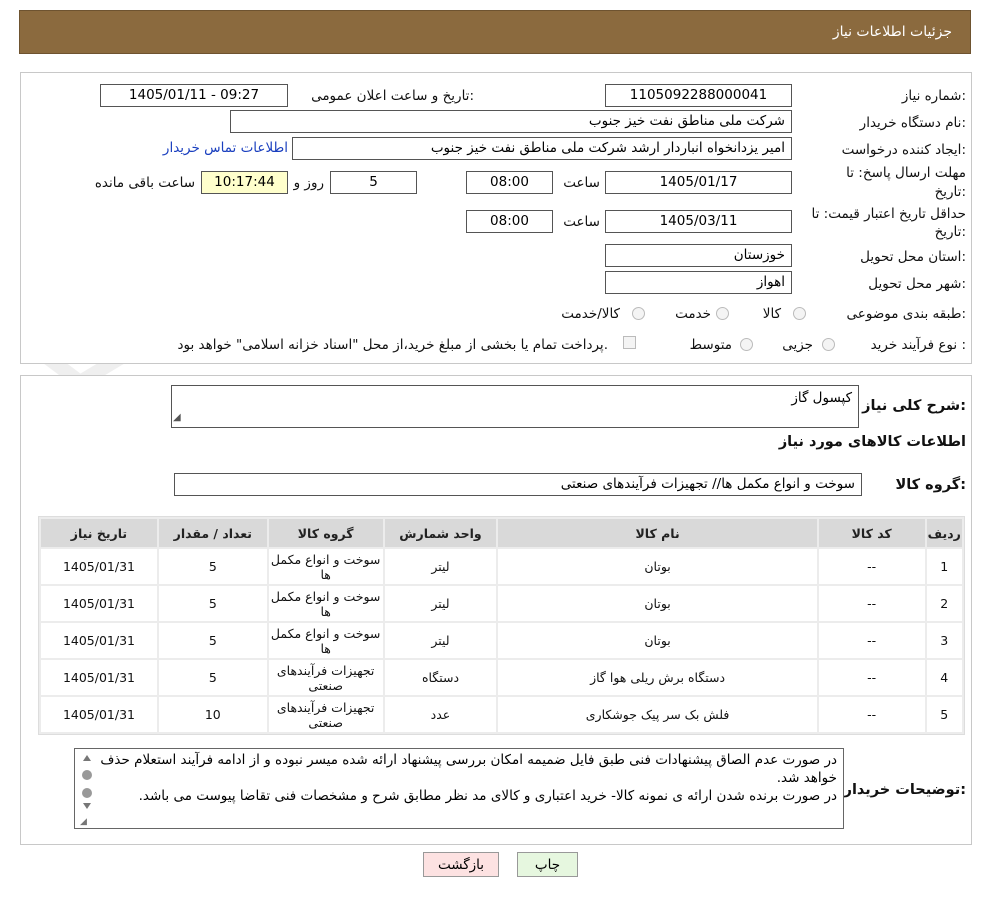 The height and width of the screenshot is (898, 985). What do you see at coordinates (944, 677) in the screenshot?
I see `cell-row-number: 4` at bounding box center [944, 677].